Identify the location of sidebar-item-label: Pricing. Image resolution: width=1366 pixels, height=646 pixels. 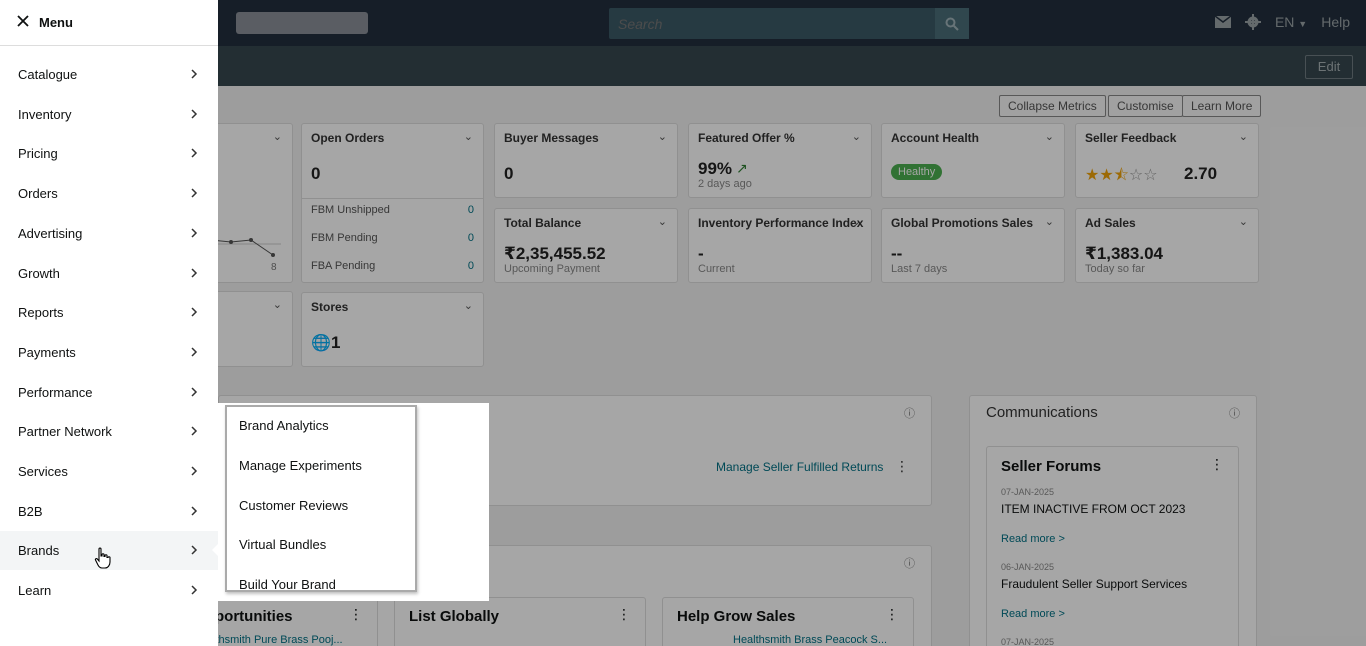
(38, 153).